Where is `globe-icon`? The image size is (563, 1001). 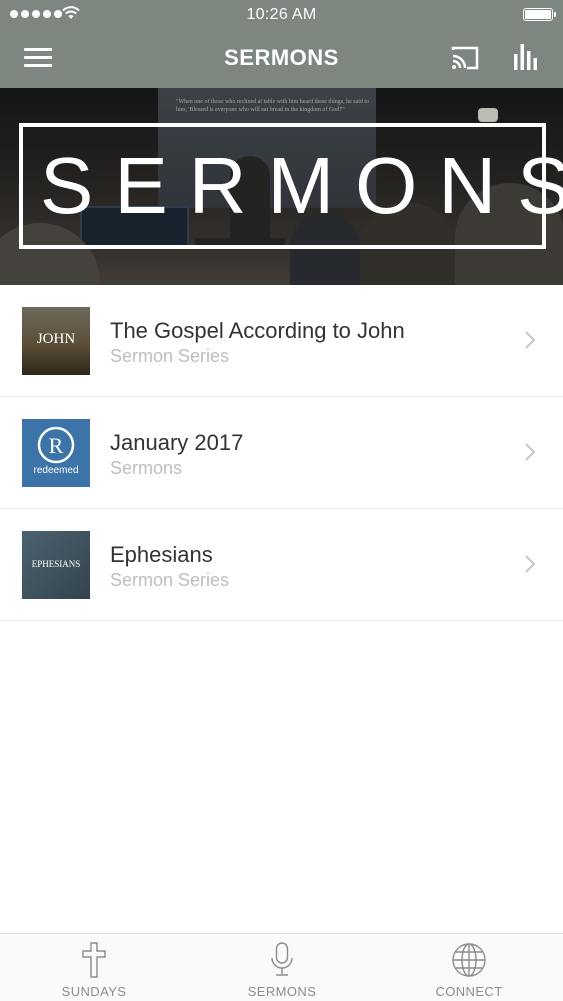 globe-icon is located at coordinates (469, 960).